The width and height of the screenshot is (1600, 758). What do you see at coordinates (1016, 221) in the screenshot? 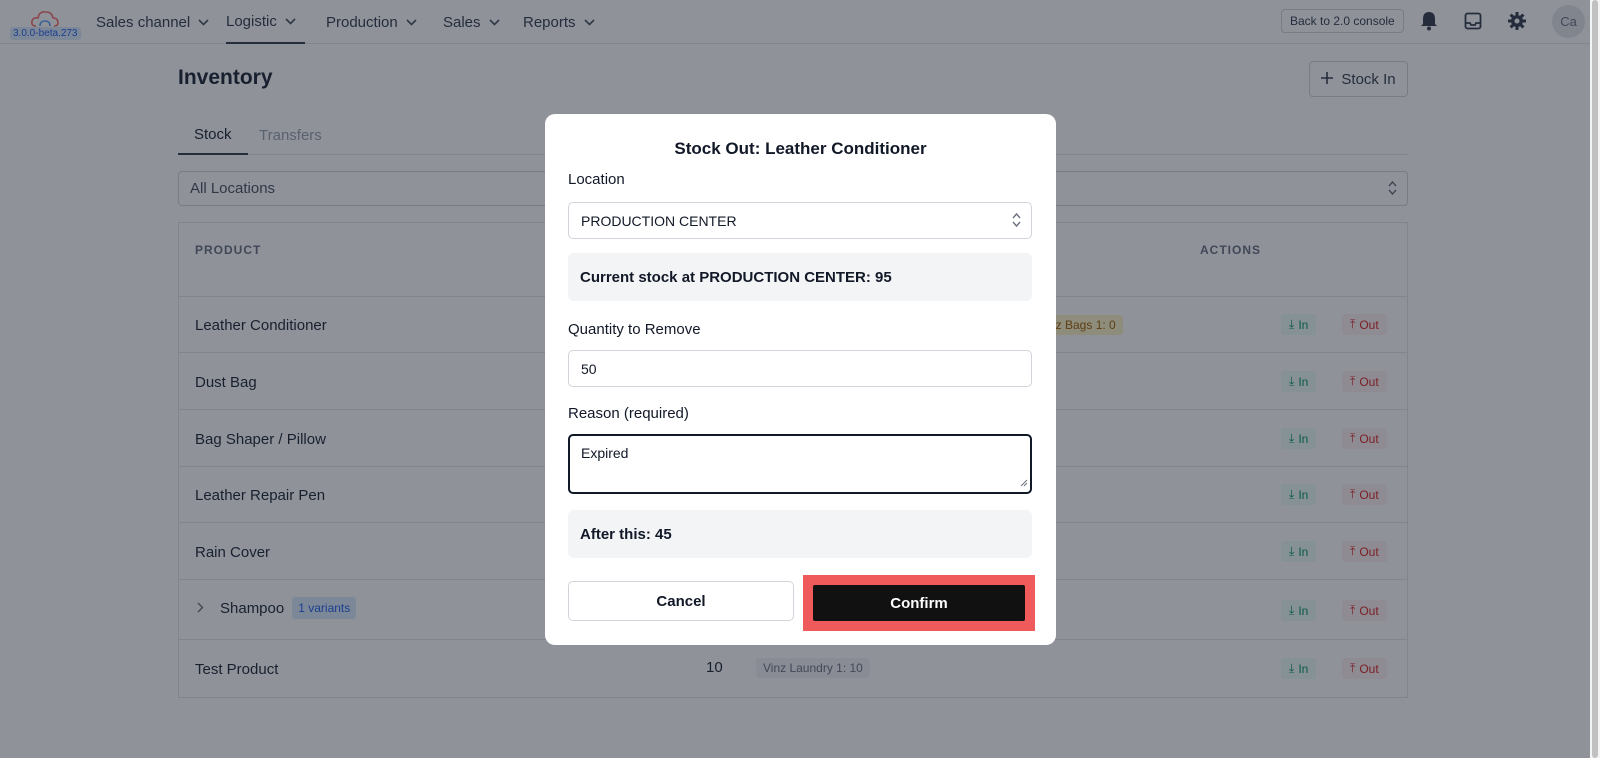
I see `select-arrows-icon` at bounding box center [1016, 221].